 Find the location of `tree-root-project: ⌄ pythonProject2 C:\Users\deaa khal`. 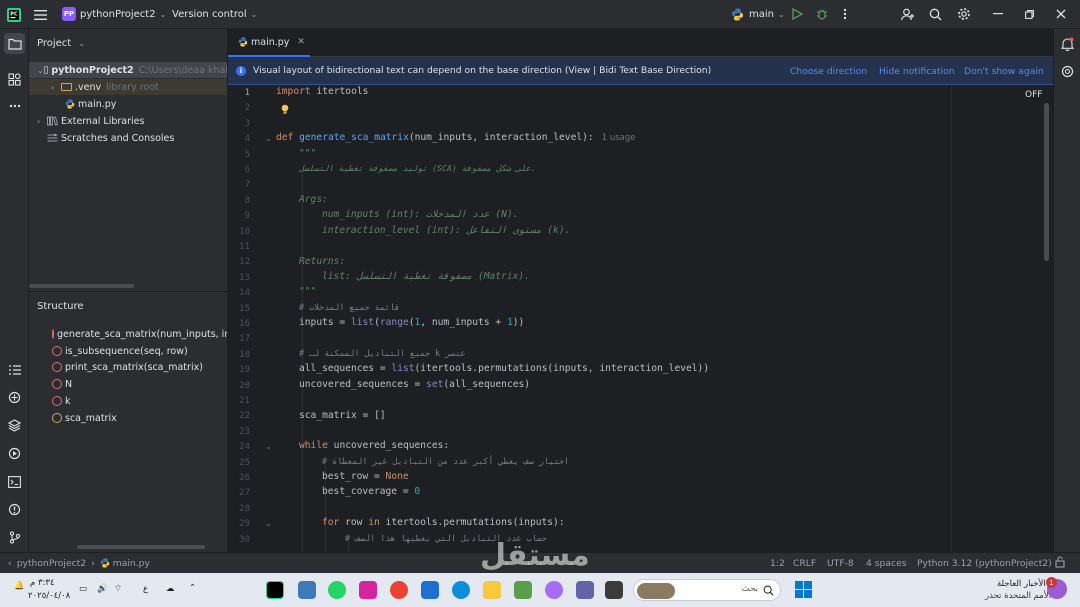

tree-root-project: ⌄ pythonProject2 C:\Users\deaa khal is located at coordinates (128, 70).